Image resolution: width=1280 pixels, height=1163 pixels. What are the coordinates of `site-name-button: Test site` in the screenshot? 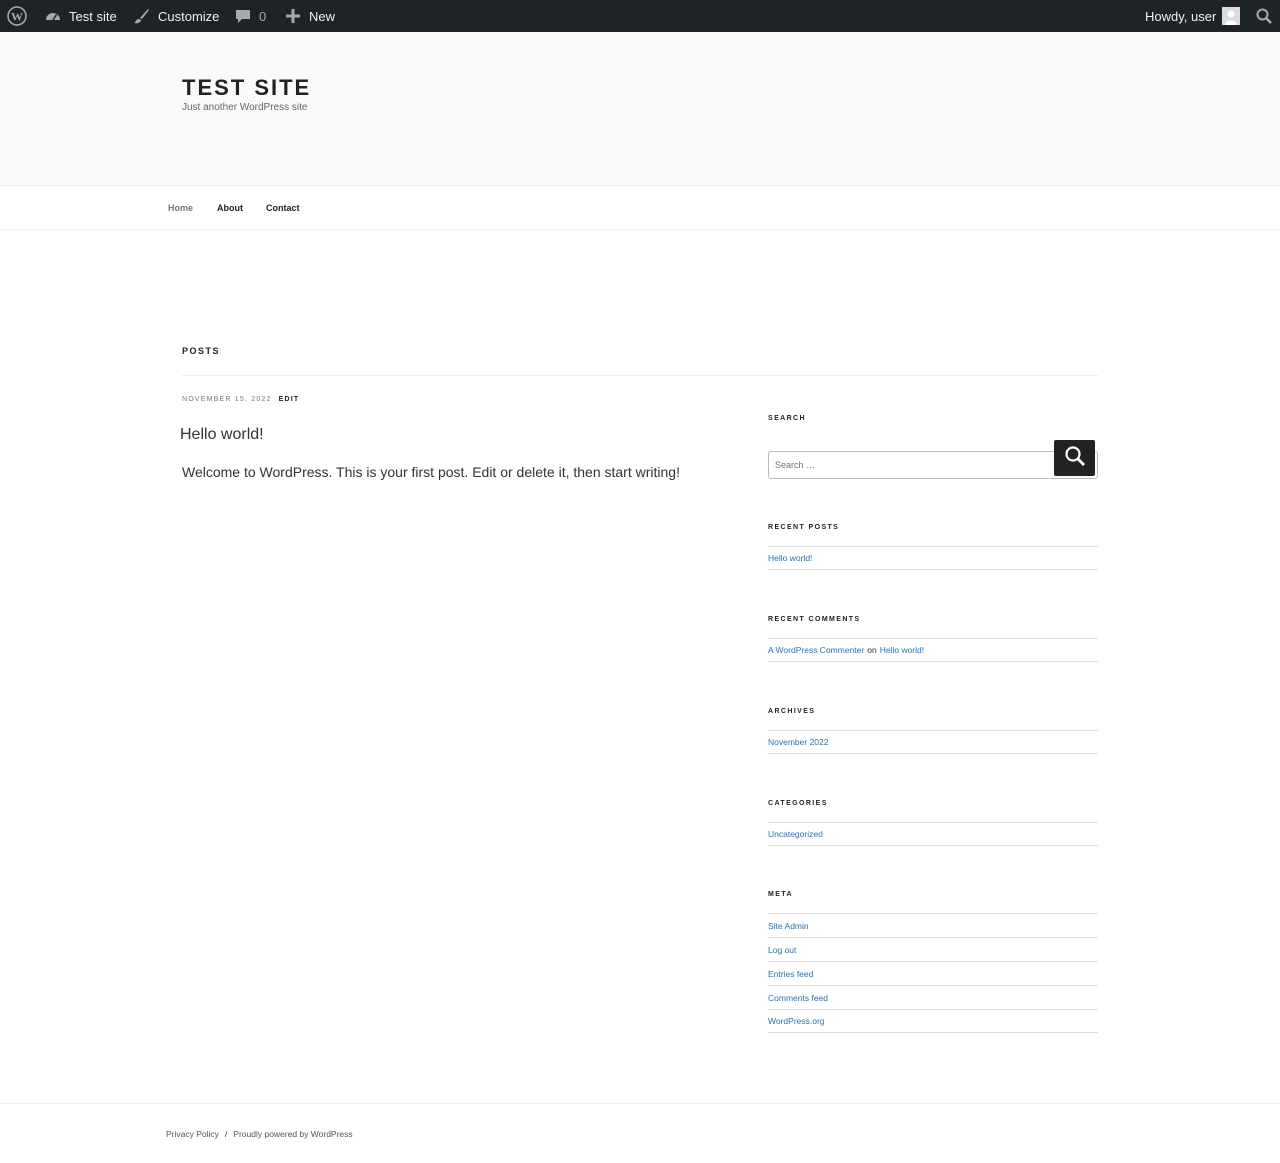 It's located at (80, 16).